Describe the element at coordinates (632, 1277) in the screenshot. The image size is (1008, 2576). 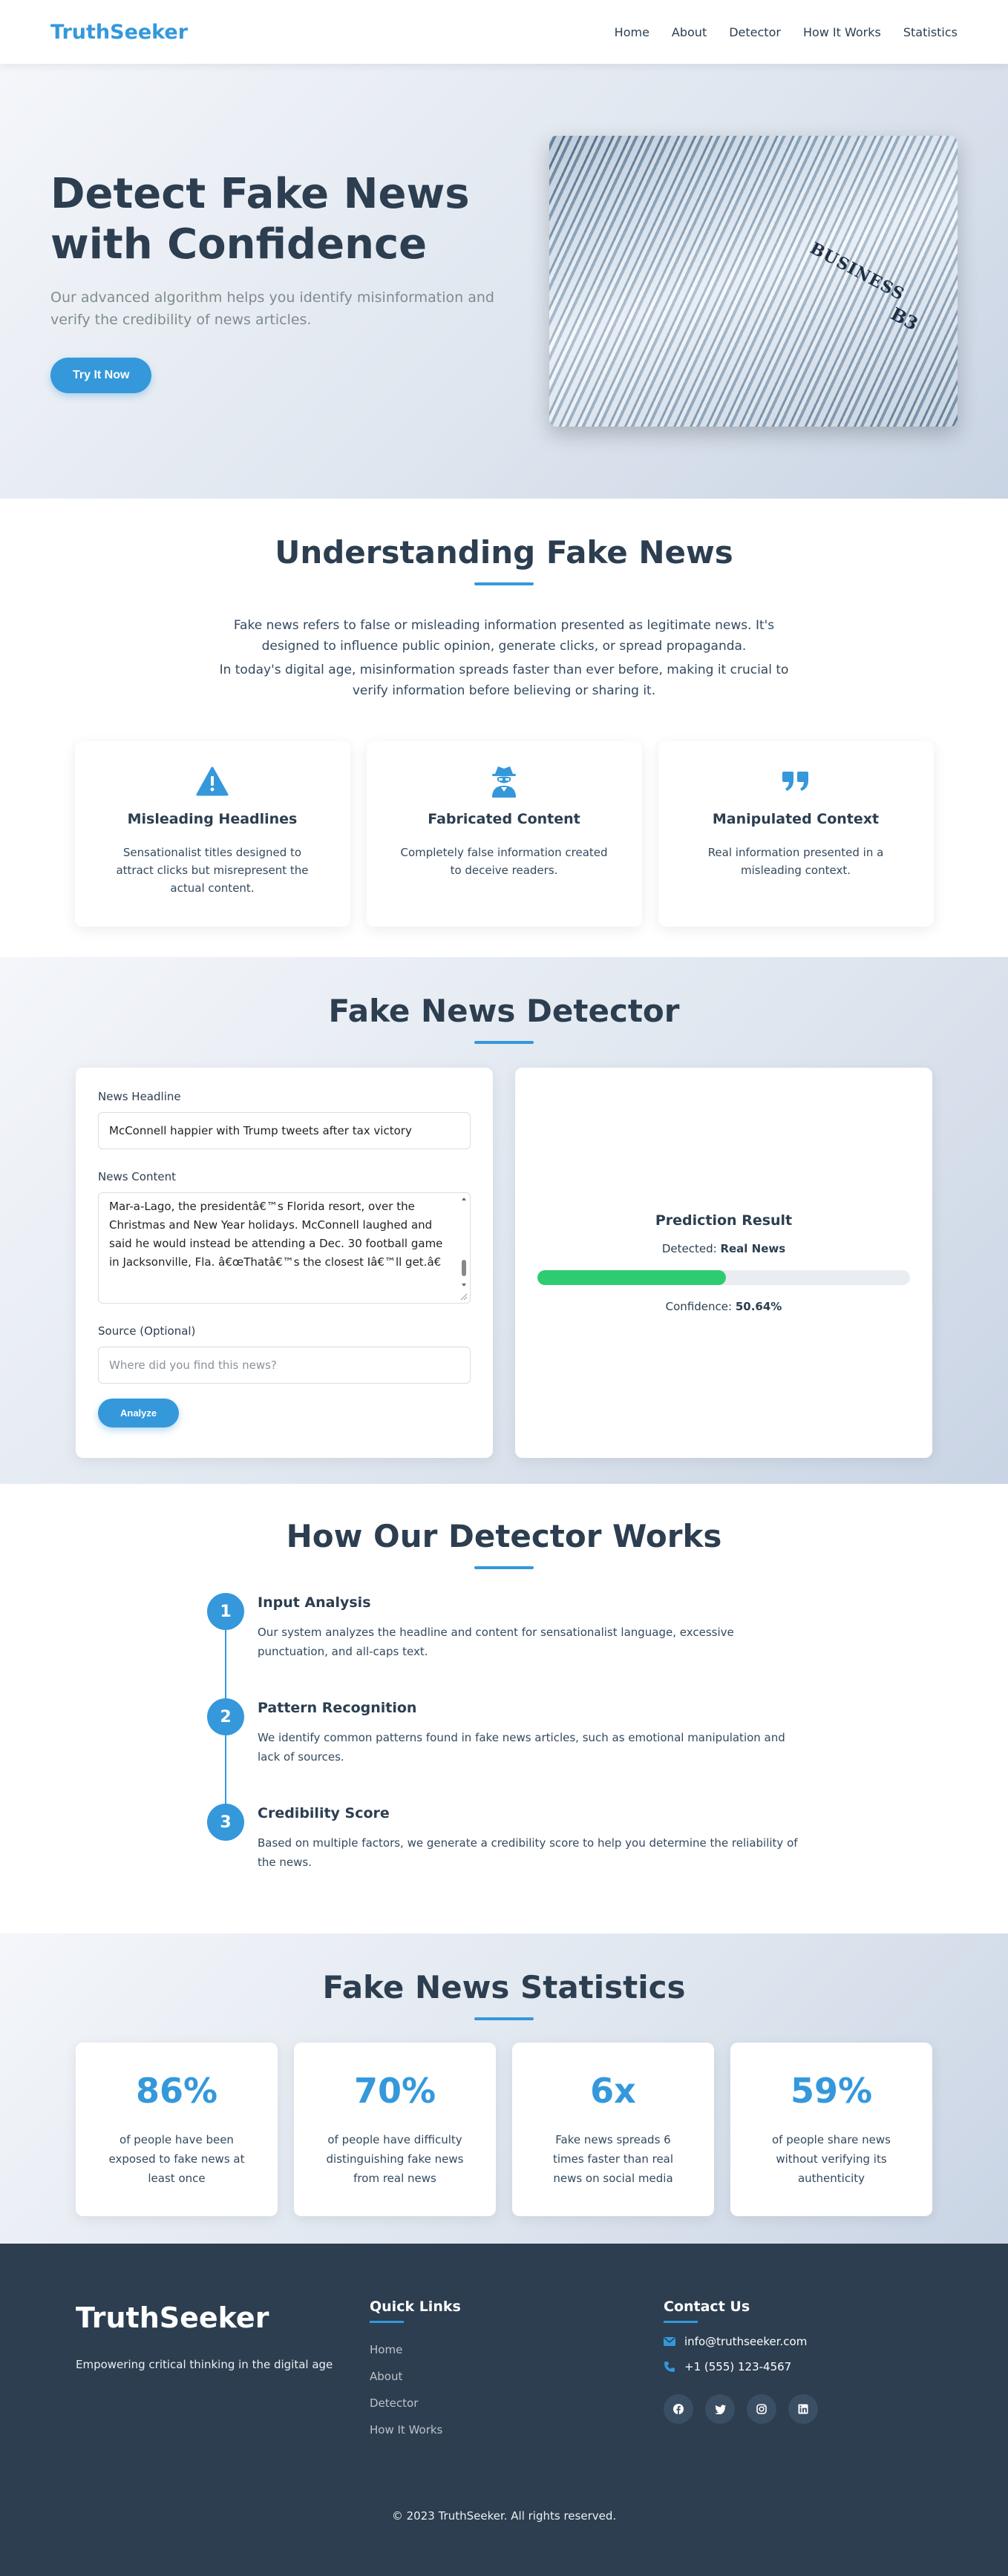
I see `confidence-bar-fill` at that location.